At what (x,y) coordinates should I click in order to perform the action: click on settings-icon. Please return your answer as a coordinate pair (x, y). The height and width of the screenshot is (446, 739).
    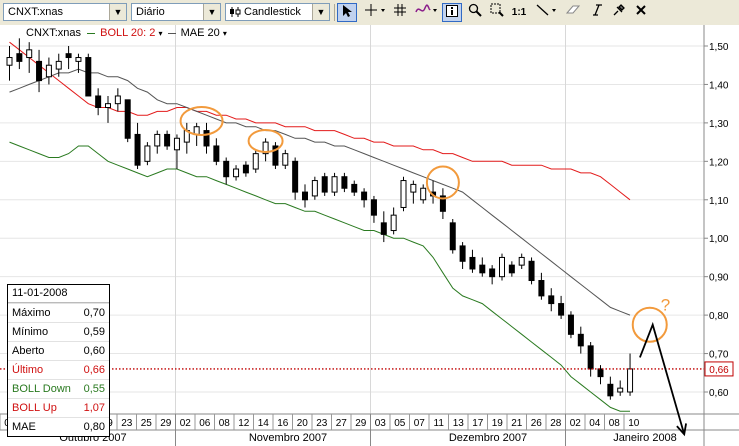
    Looking at the image, I should click on (619, 10).